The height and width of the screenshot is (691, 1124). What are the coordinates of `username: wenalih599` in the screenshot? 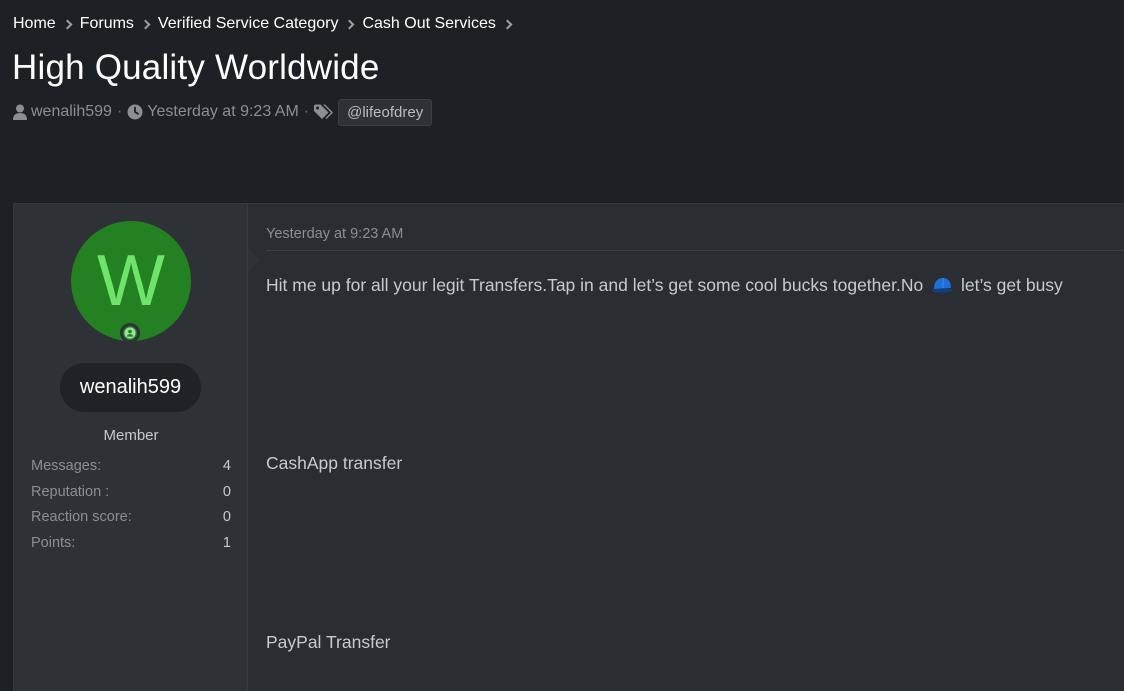 It's located at (130, 387).